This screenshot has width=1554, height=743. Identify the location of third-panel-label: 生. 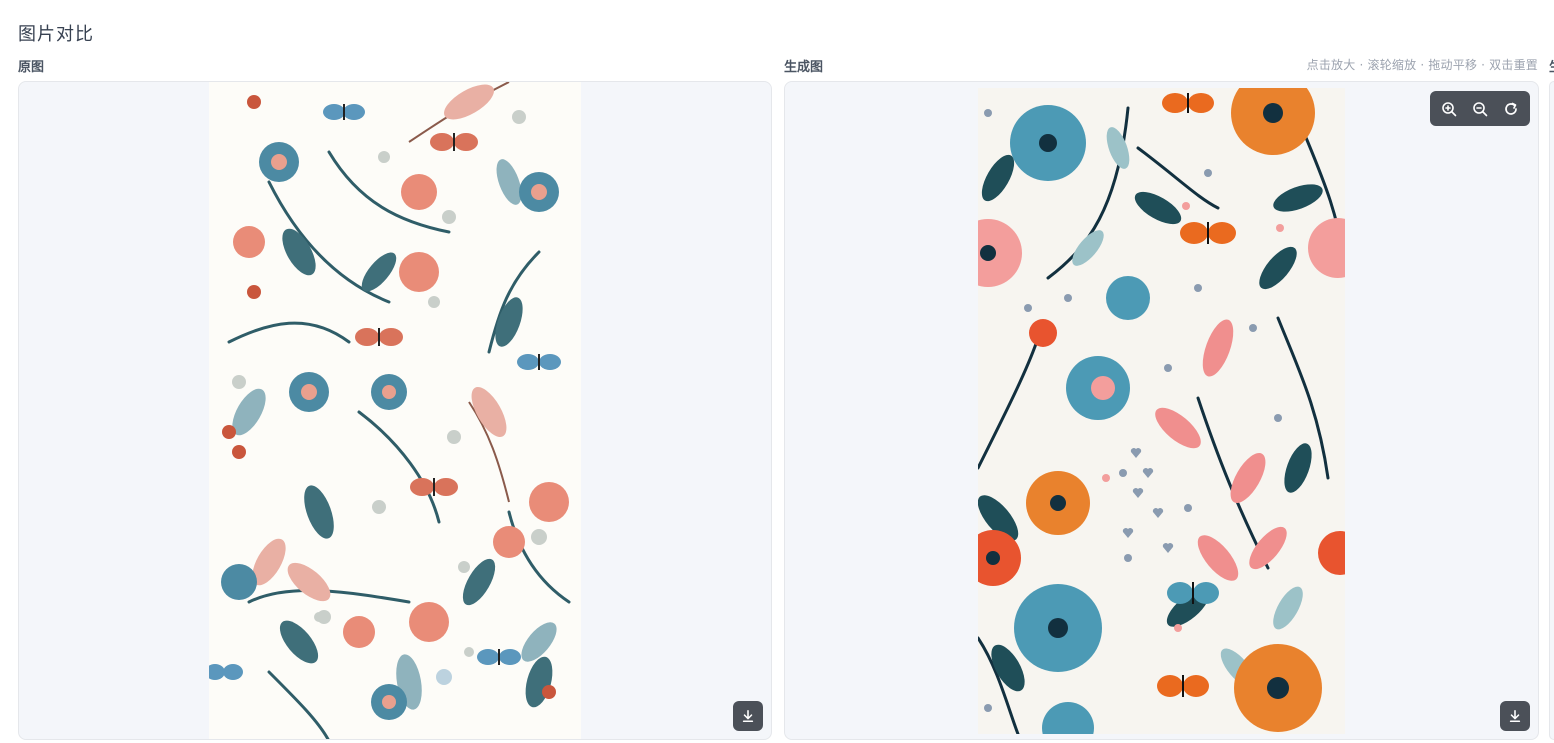
(1551, 65).